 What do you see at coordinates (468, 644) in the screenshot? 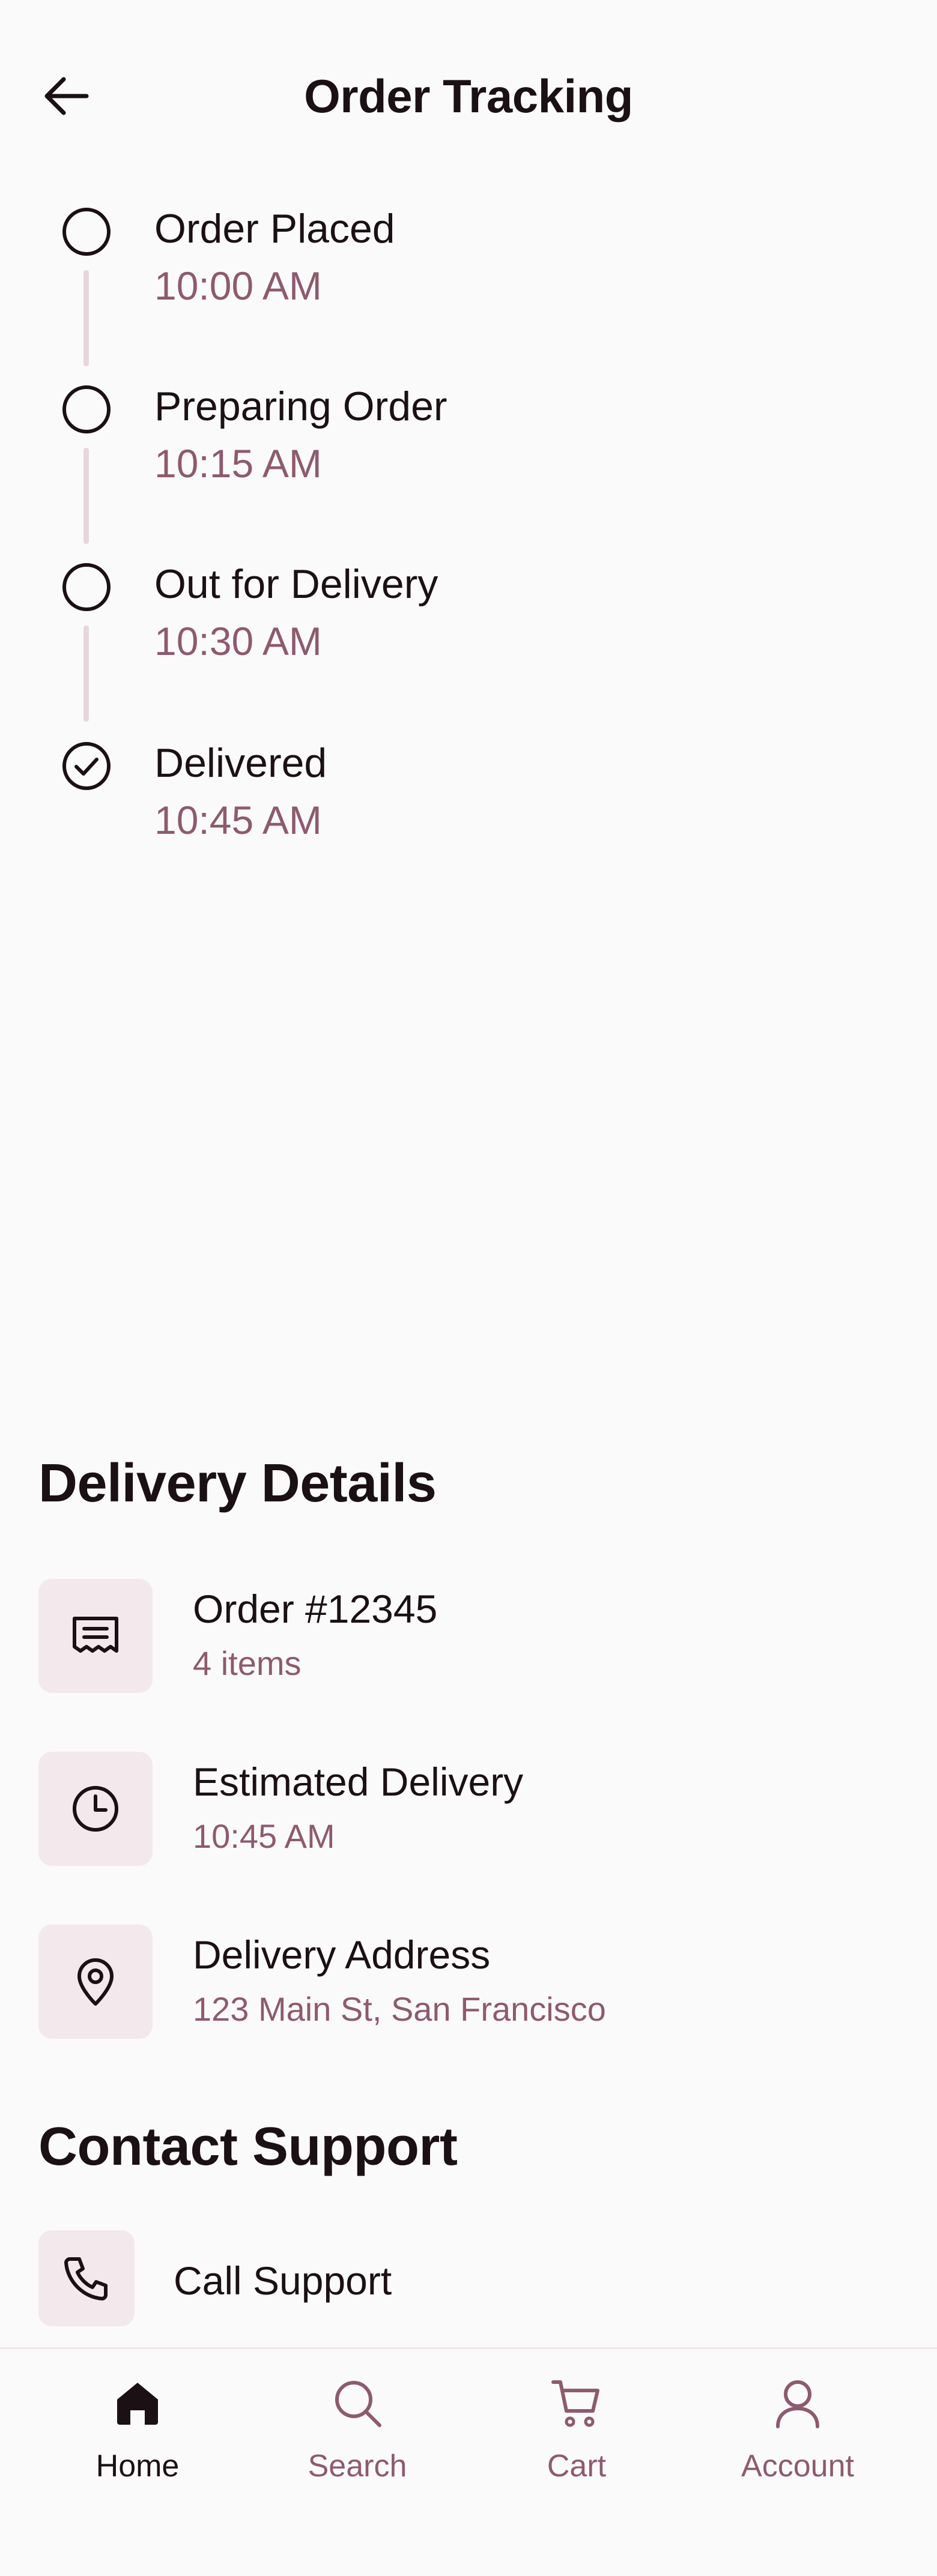
I see `timeline-step-out-for-delivery: Out for Delivery 10:30 AM` at bounding box center [468, 644].